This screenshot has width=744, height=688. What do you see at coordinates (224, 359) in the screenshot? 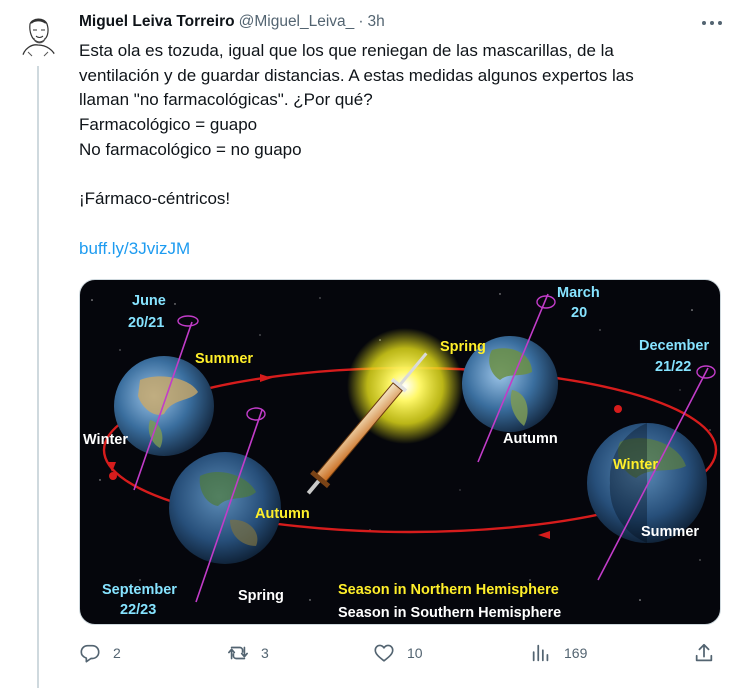
I see `label-summer-north: Summer` at bounding box center [224, 359].